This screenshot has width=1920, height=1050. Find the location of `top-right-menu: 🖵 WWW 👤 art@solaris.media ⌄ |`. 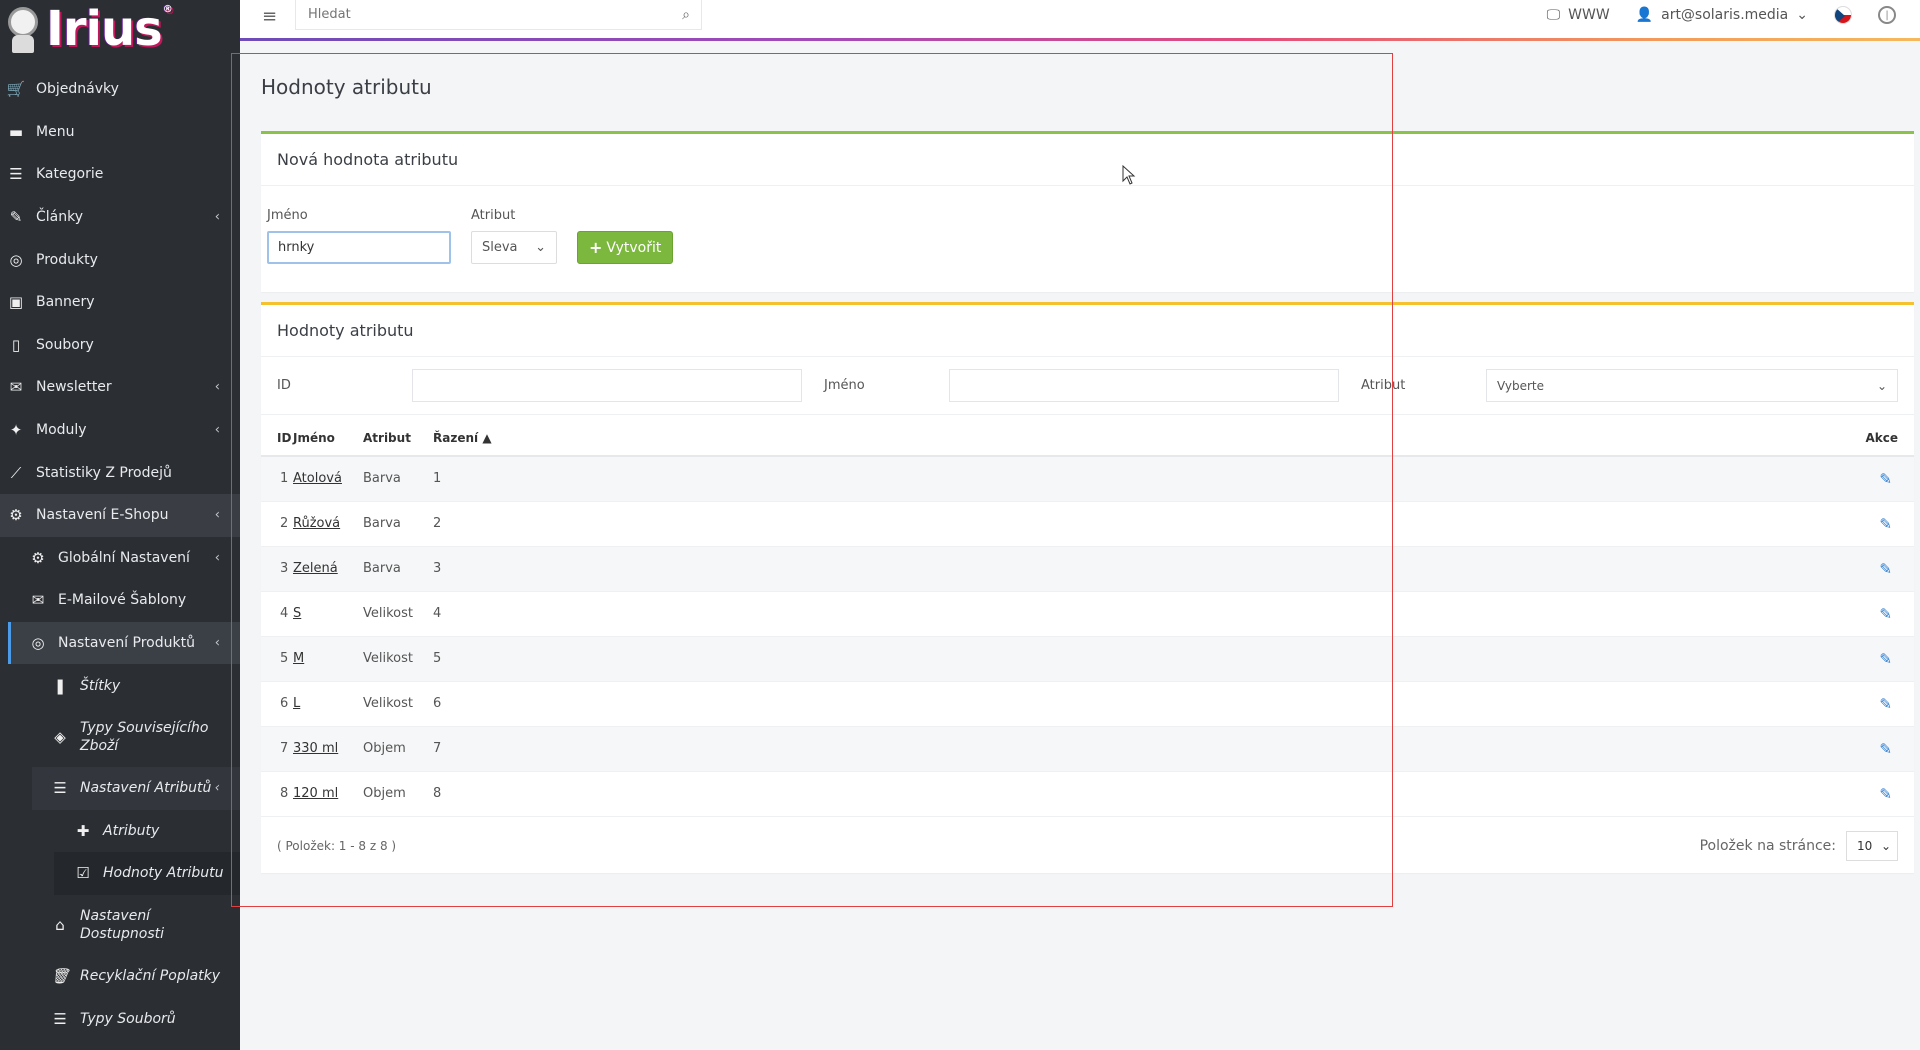

top-right-menu: 🖵 WWW 👤 art@solaris.media ⌄ | is located at coordinates (1721, 15).